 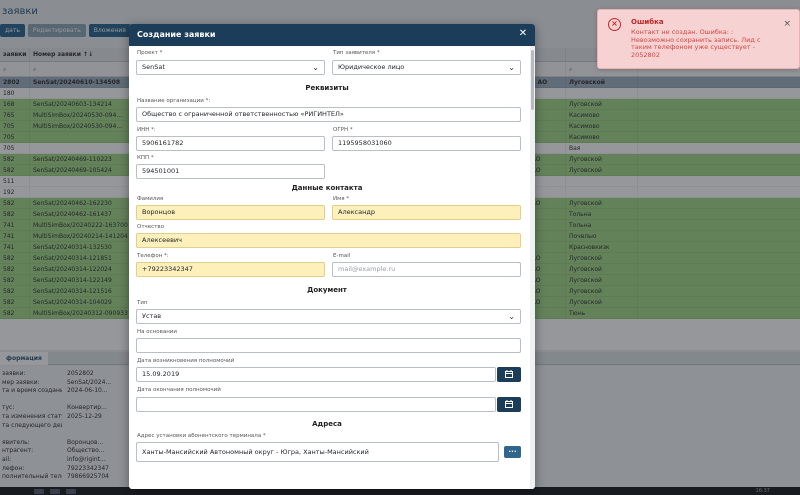 What do you see at coordinates (145, 158) in the screenshot?
I see `kpp-label: КПП *` at bounding box center [145, 158].